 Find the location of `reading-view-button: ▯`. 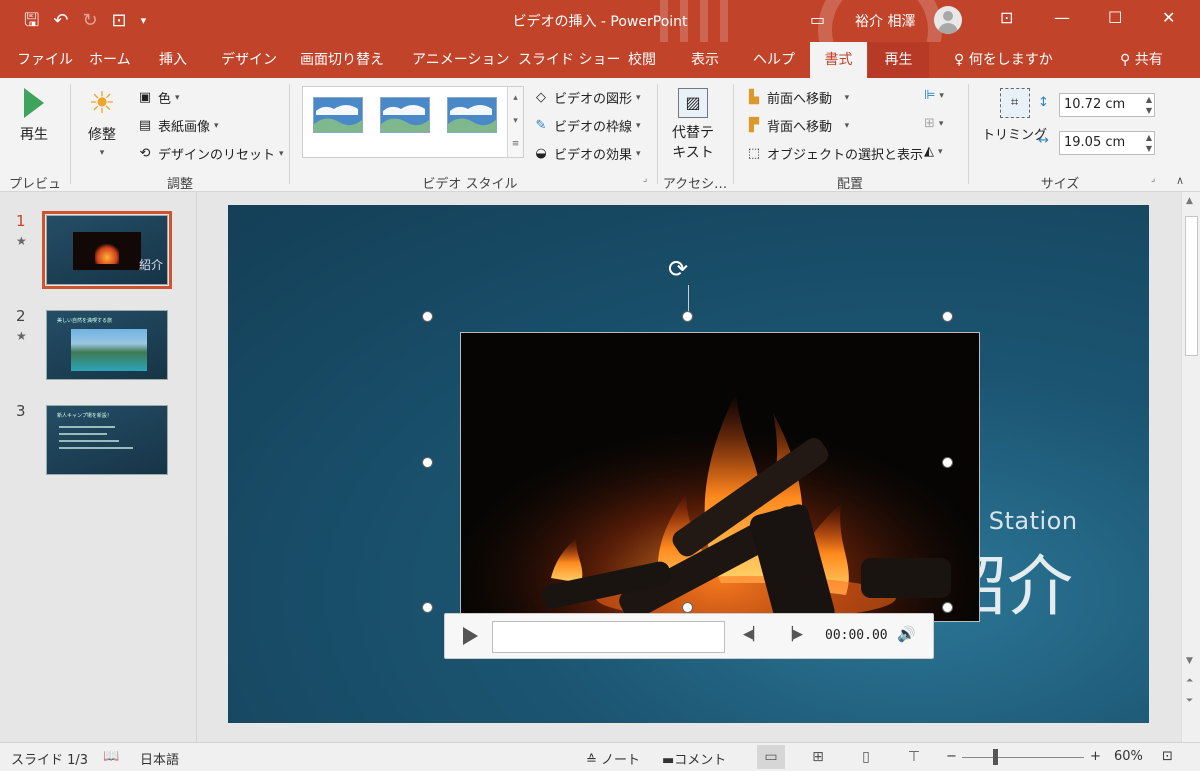

reading-view-button: ▯ is located at coordinates (866, 757).